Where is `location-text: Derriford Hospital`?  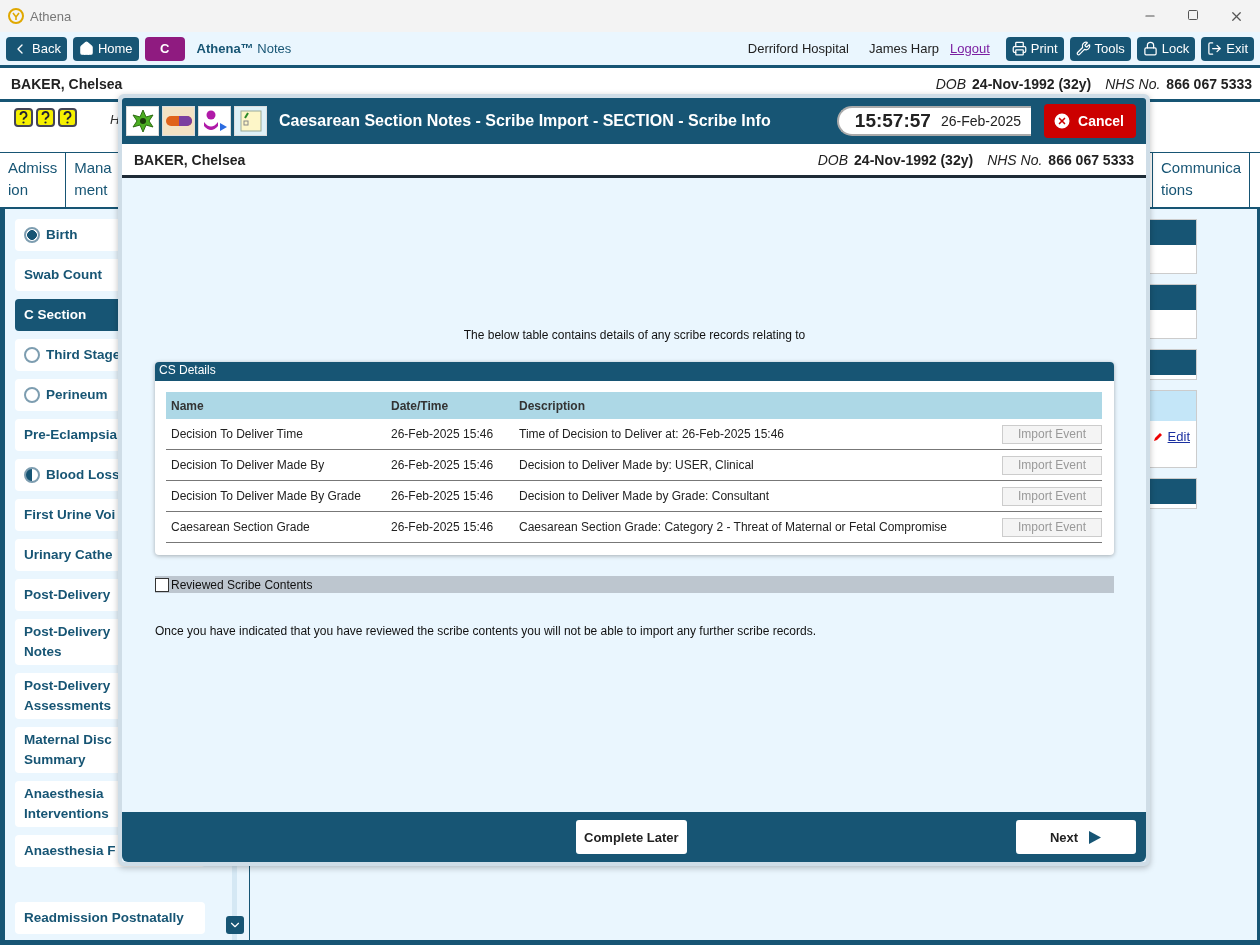
location-text: Derriford Hospital is located at coordinates (798, 48).